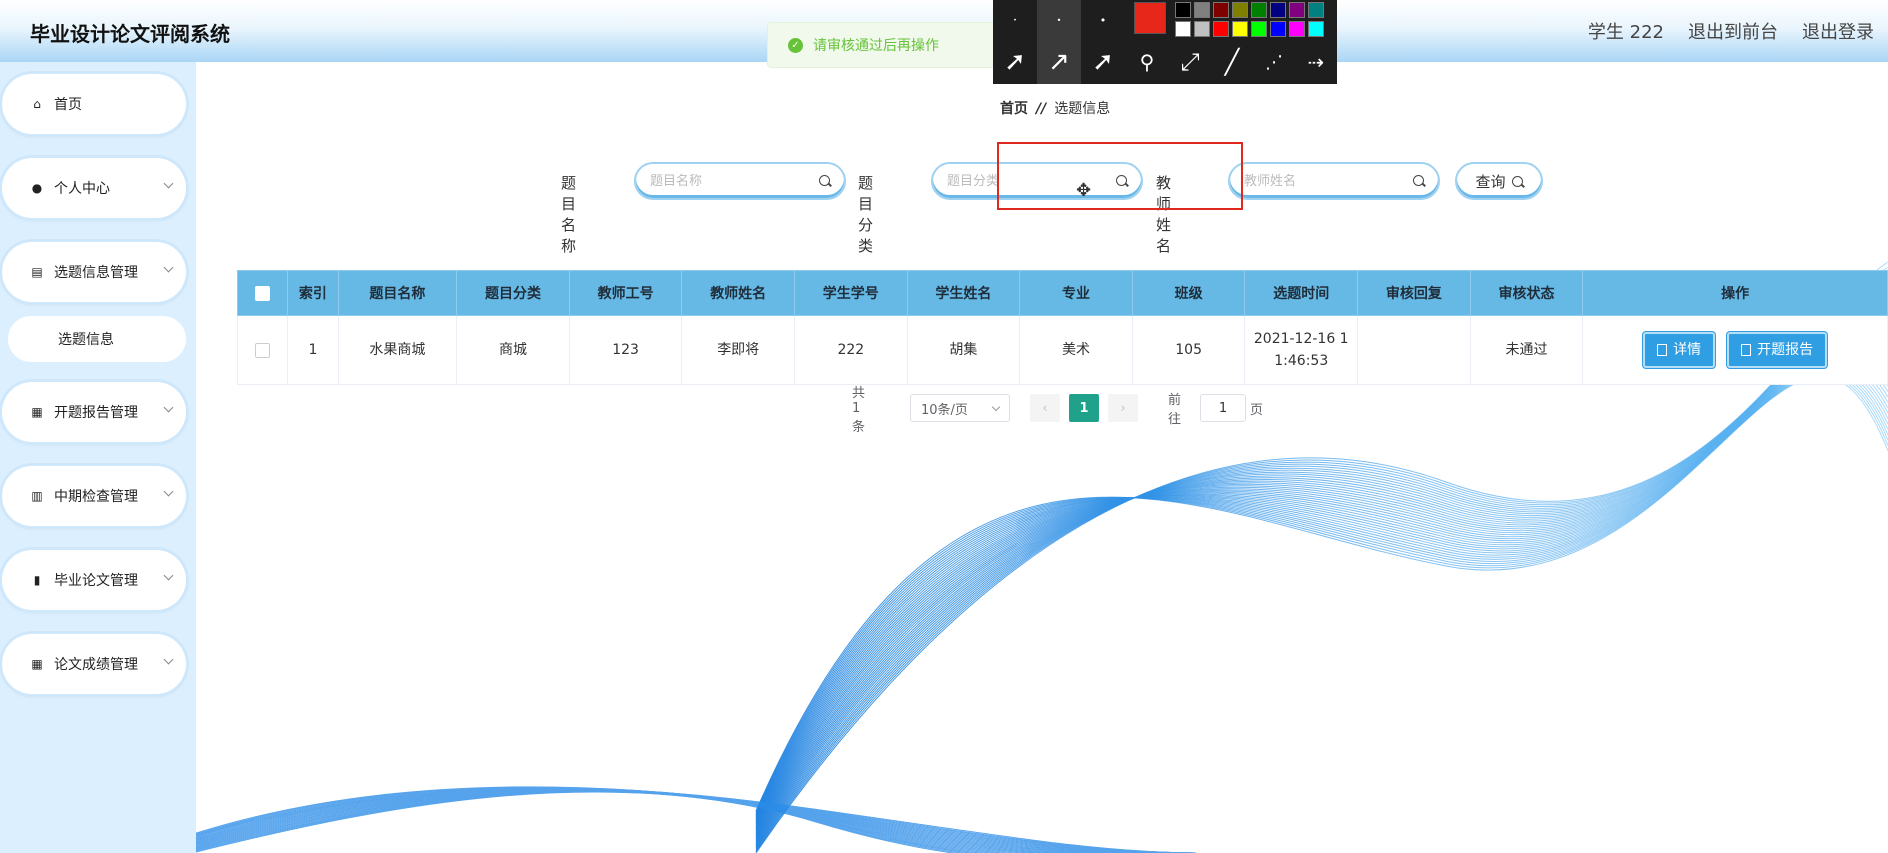 The height and width of the screenshot is (853, 1888). I want to click on goto-prefix: 前往, so click(1175, 410).